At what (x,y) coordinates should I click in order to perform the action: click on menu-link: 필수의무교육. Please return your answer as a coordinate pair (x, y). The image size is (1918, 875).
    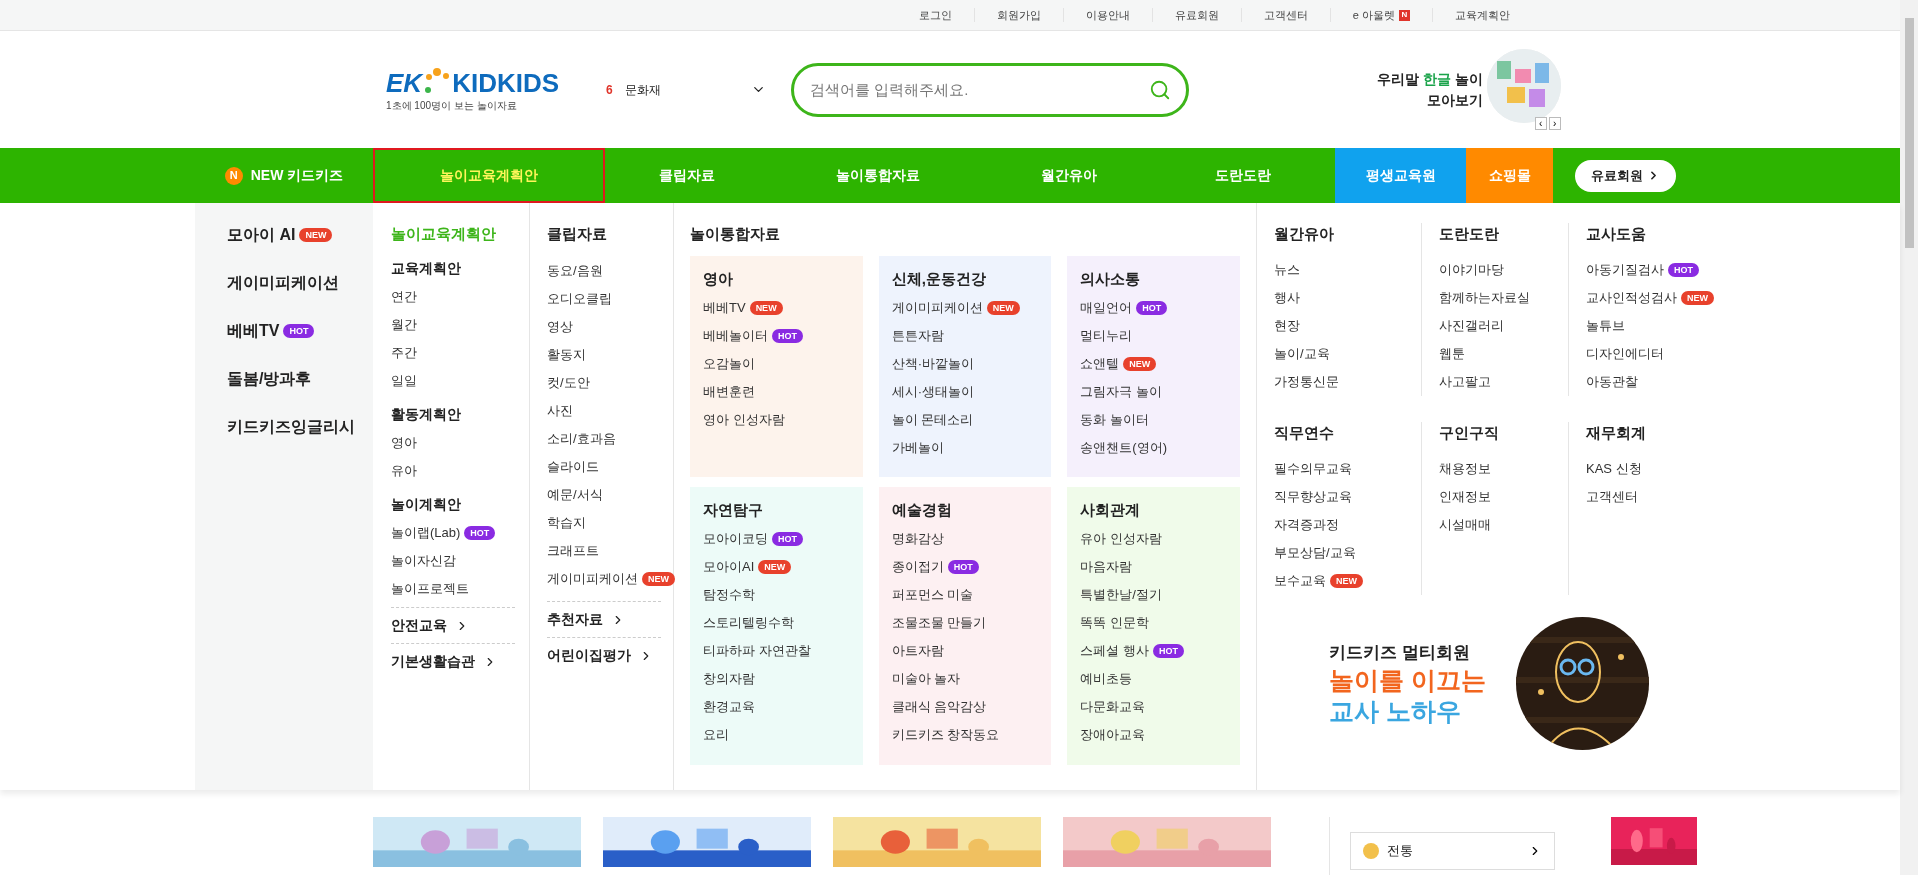
    Looking at the image, I should click on (1313, 469).